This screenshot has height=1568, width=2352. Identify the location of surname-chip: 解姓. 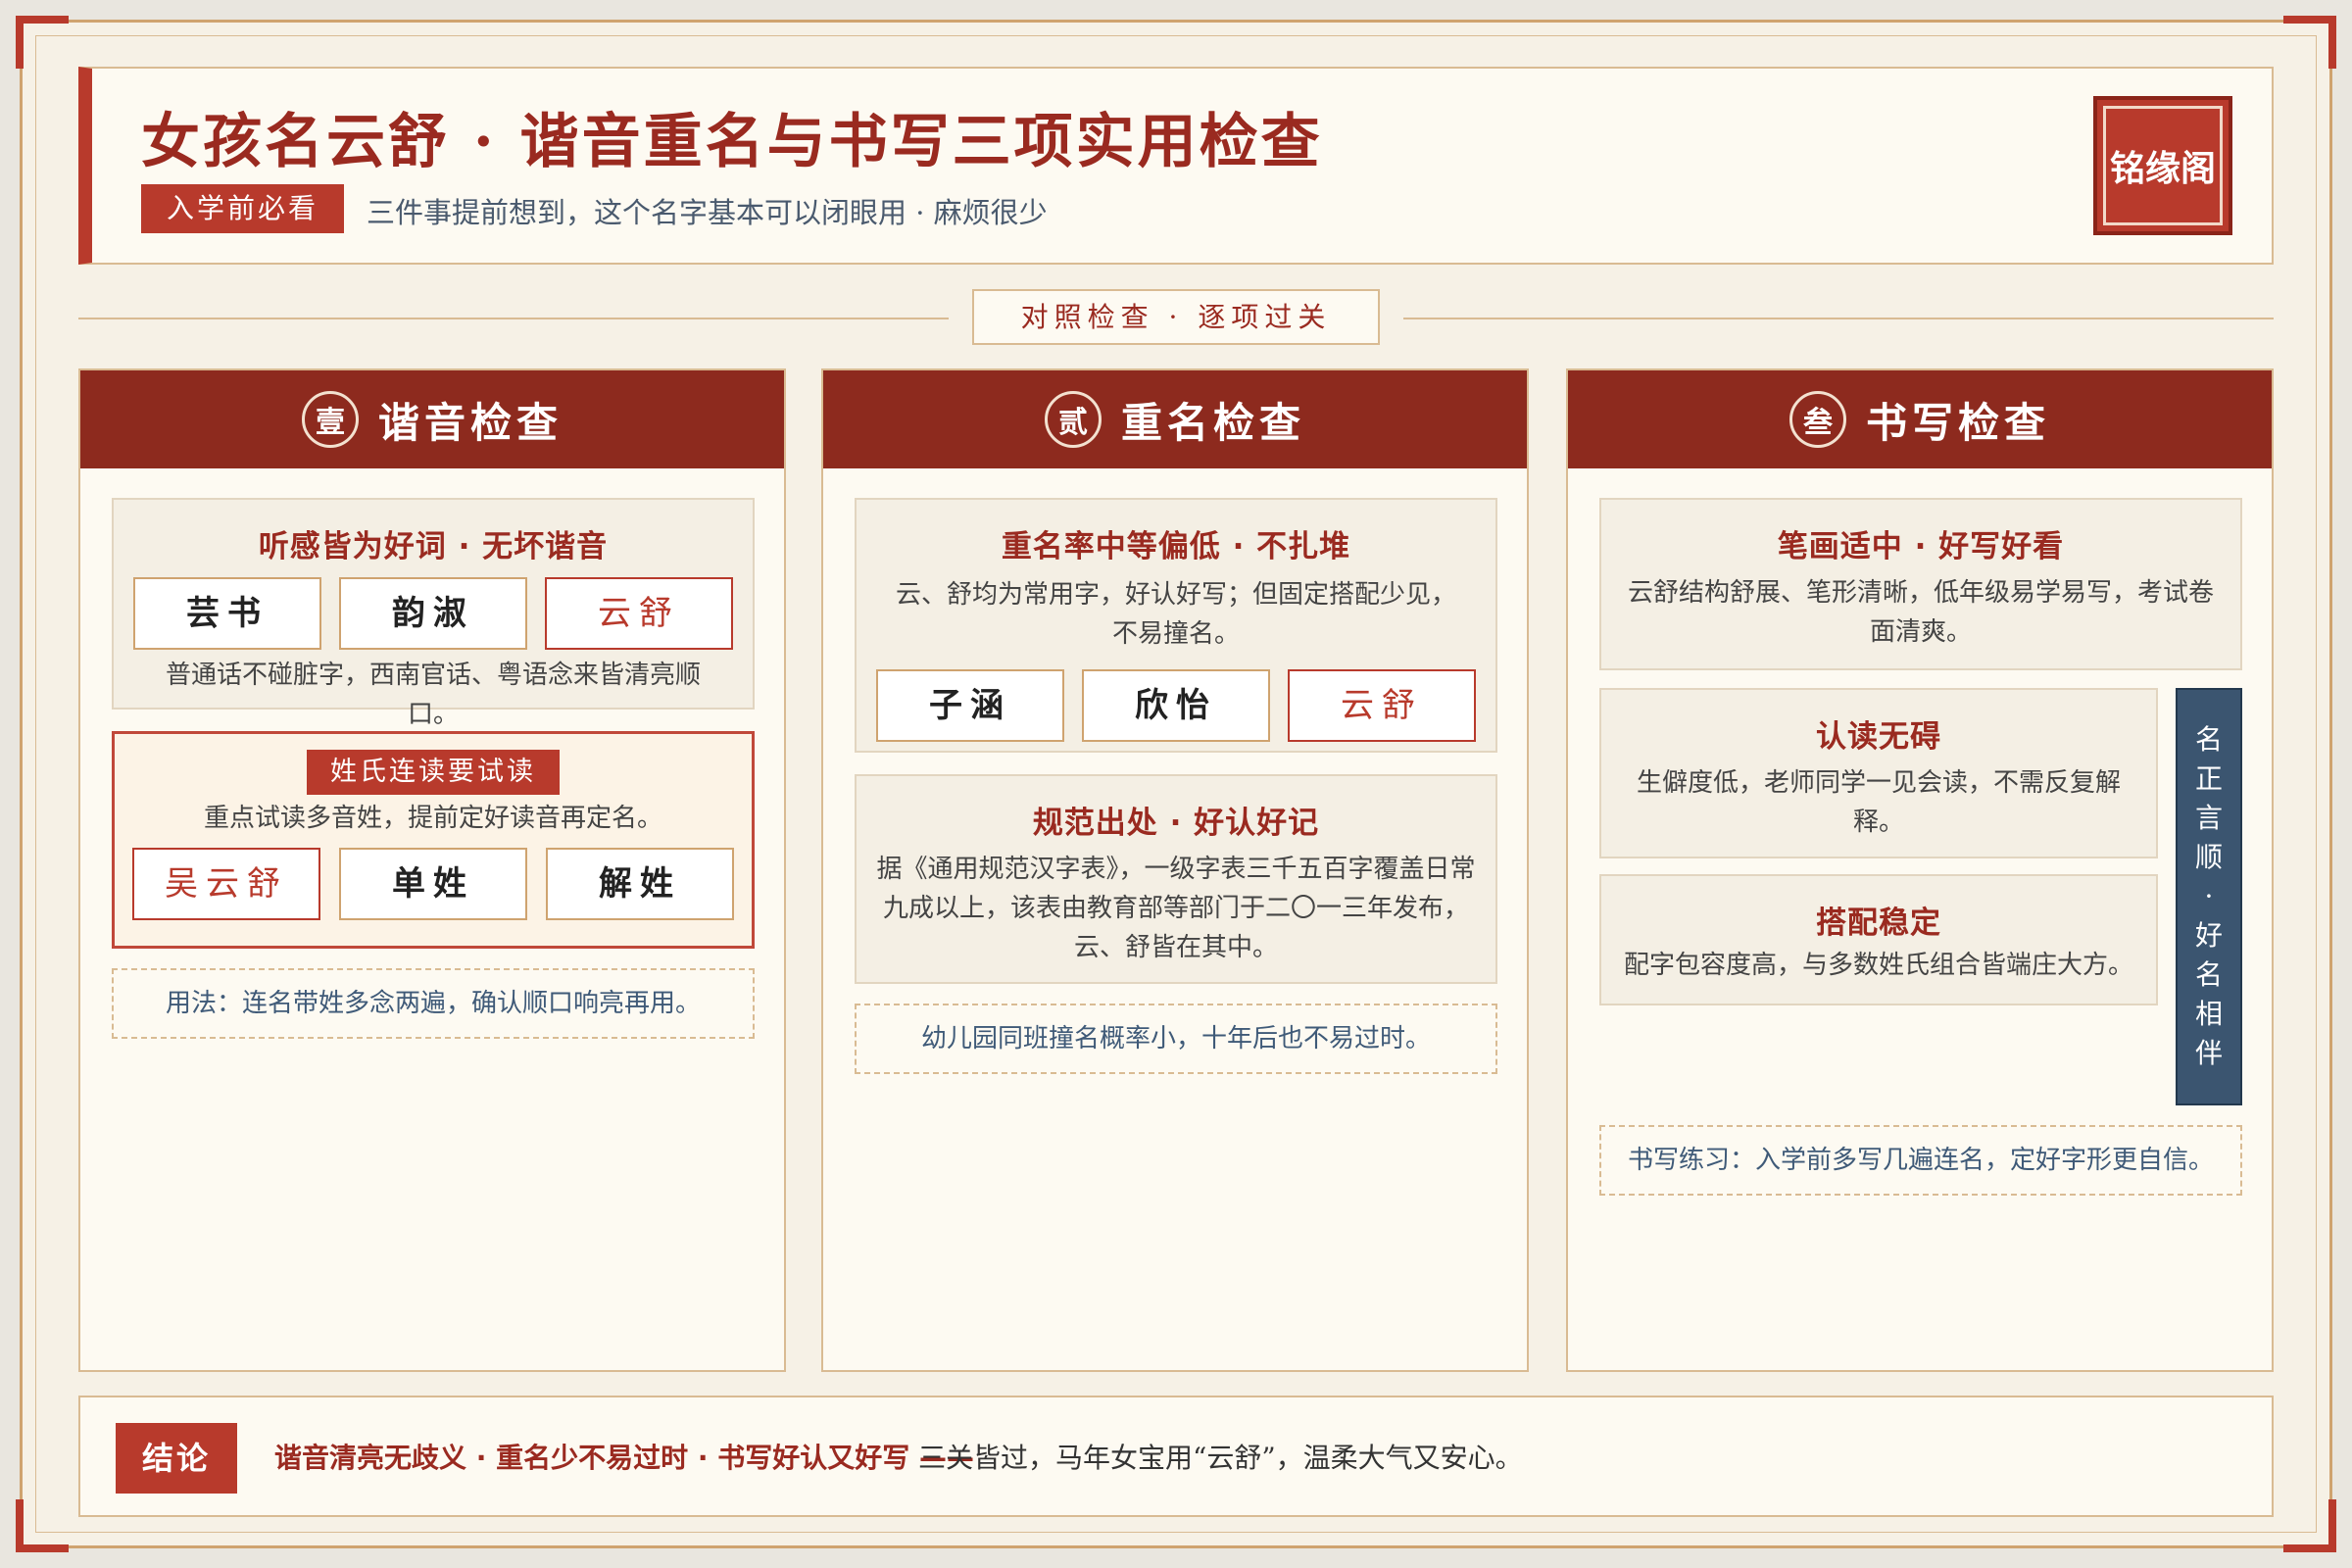
(640, 884).